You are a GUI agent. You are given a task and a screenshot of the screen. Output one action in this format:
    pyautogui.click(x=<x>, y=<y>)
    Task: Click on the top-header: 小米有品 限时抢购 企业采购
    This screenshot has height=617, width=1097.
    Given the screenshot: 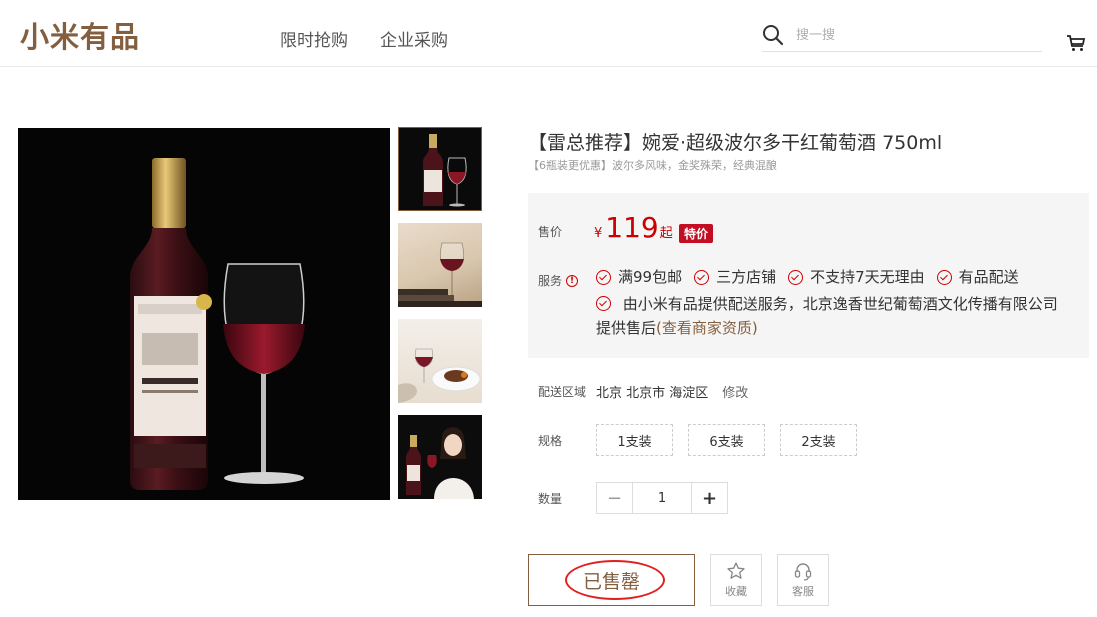 What is the action you would take?
    pyautogui.click(x=548, y=33)
    